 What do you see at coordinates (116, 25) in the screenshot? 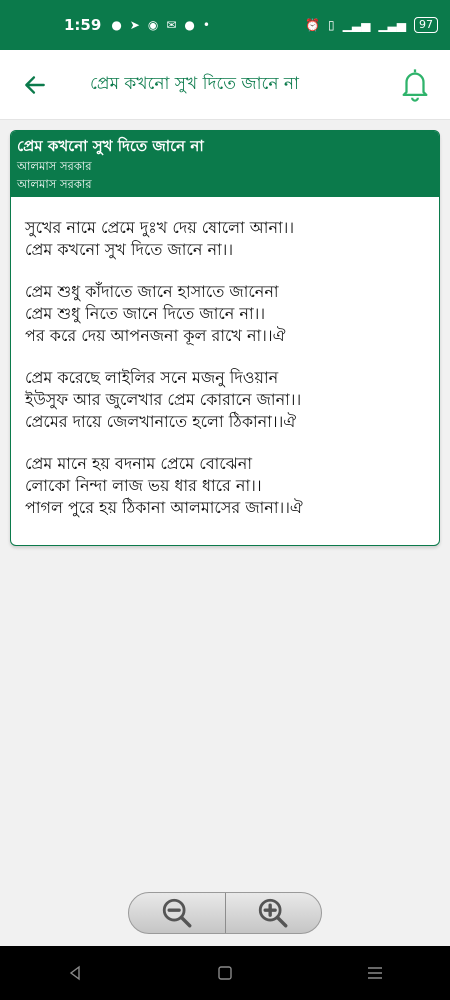
I see `snapchat-icon: ●` at bounding box center [116, 25].